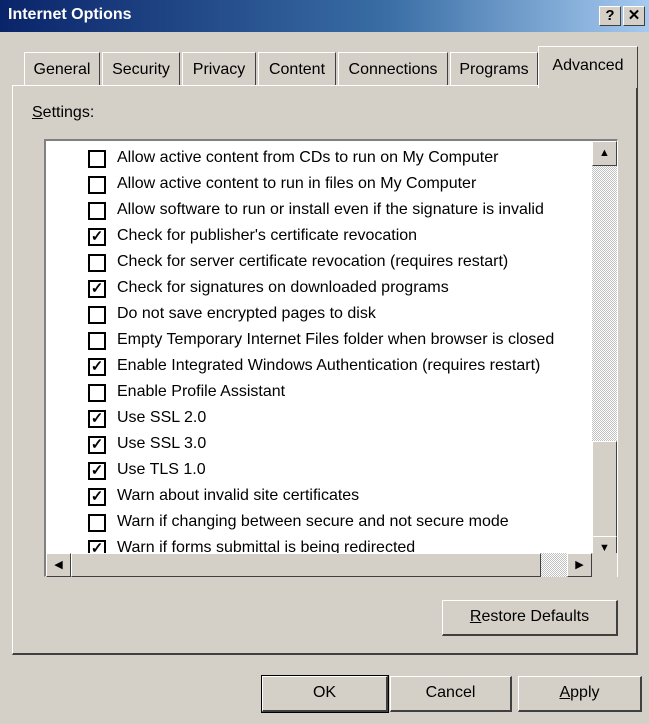 This screenshot has height=724, width=649. What do you see at coordinates (604, 359) in the screenshot?
I see `vertical-scrollbar: ▲ ▼` at bounding box center [604, 359].